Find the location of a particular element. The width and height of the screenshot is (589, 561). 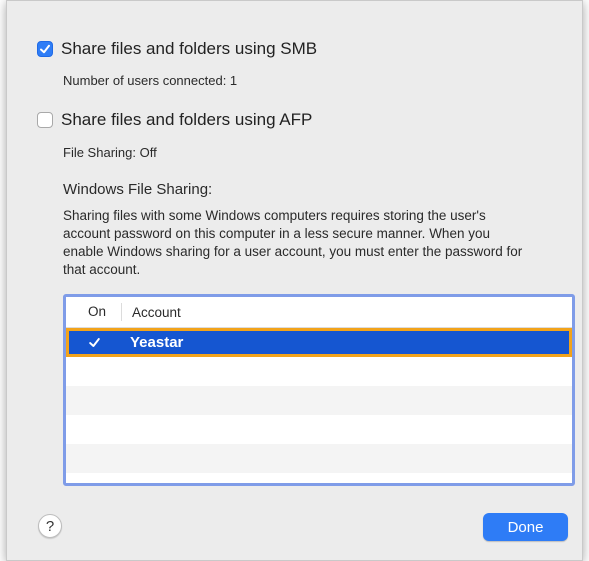

help-icon: ? is located at coordinates (50, 526).